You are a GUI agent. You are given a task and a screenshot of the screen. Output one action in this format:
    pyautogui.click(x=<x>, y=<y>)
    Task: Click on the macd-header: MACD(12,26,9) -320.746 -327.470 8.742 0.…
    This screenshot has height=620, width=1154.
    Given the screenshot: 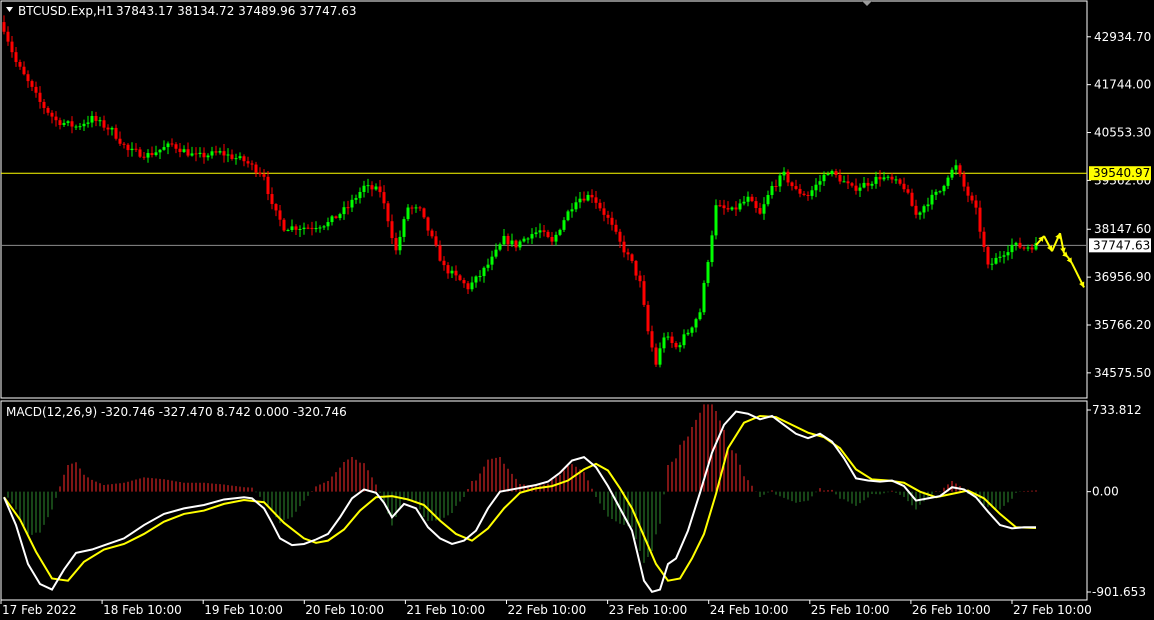 What is the action you would take?
    pyautogui.click(x=176, y=412)
    